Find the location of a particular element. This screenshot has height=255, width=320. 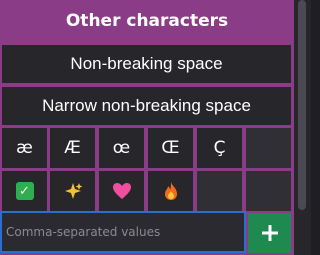

emoji-sparkles-button is located at coordinates (72, 191).